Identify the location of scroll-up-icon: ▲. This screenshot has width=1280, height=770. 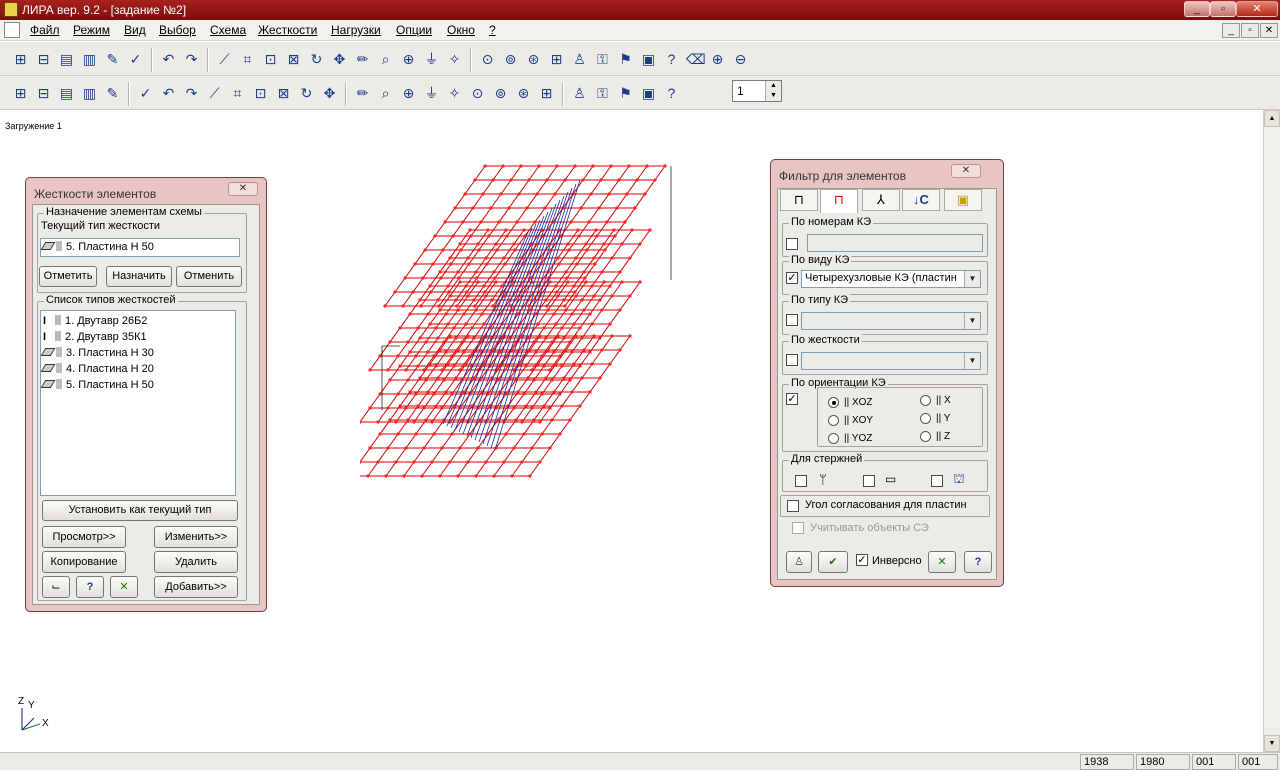
(1272, 118).